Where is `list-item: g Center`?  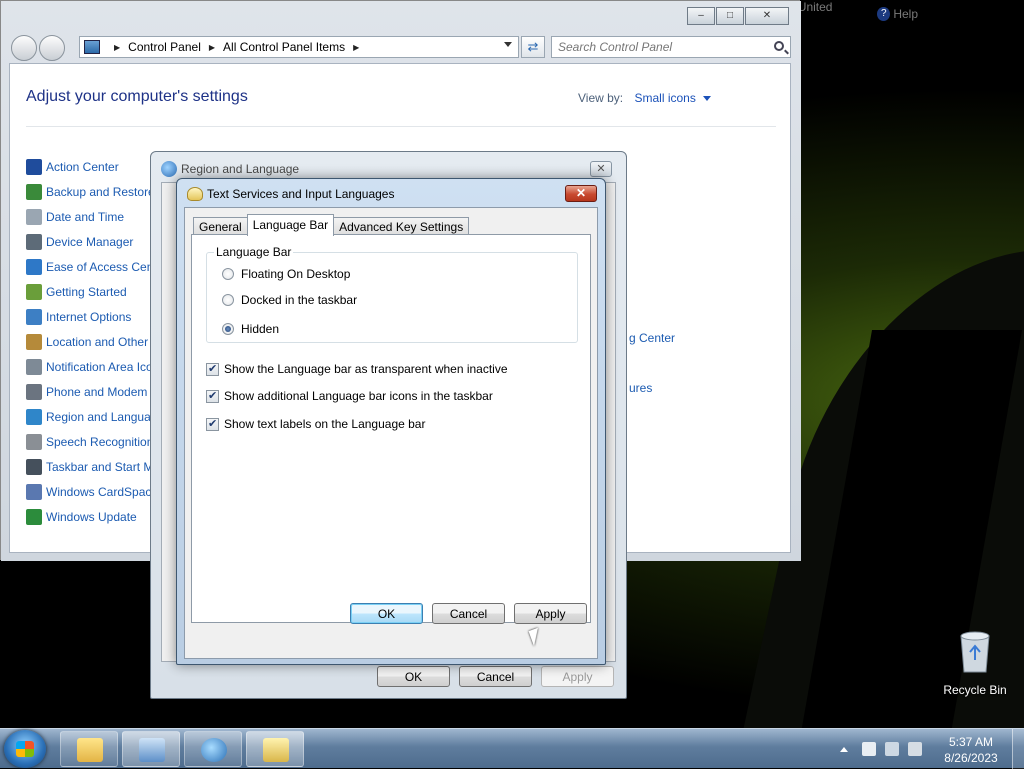 list-item: g Center is located at coordinates (652, 356).